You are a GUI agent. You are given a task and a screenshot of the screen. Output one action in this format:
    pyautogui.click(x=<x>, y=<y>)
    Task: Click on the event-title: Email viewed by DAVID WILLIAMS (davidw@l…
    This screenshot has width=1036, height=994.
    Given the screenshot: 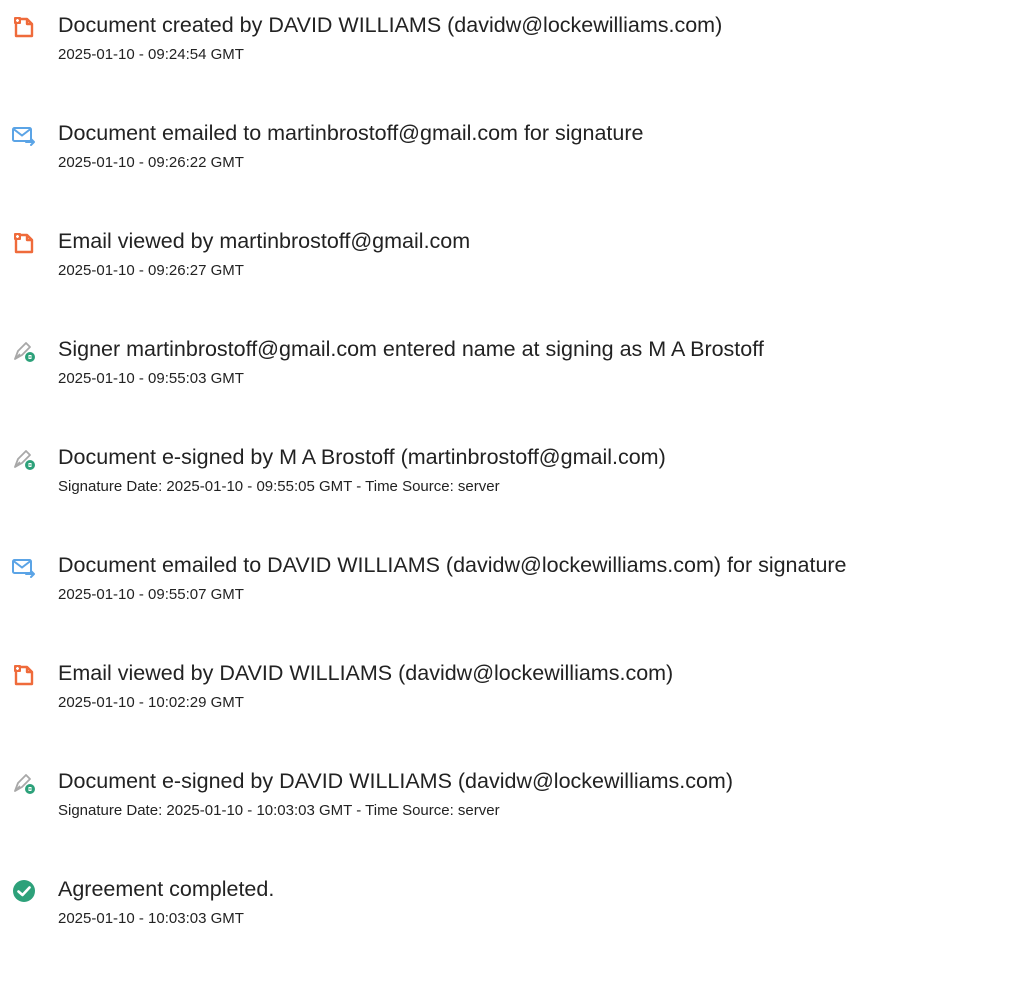 What is the action you would take?
    pyautogui.click(x=366, y=673)
    